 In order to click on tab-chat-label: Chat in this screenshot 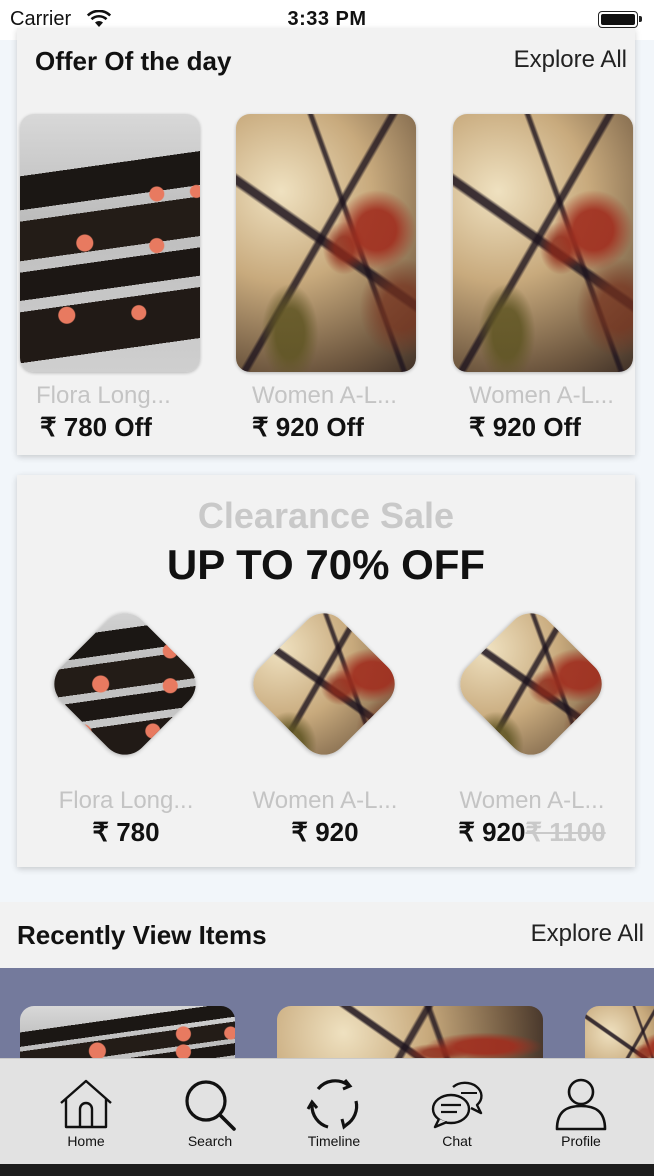, I will do `click(457, 1141)`.